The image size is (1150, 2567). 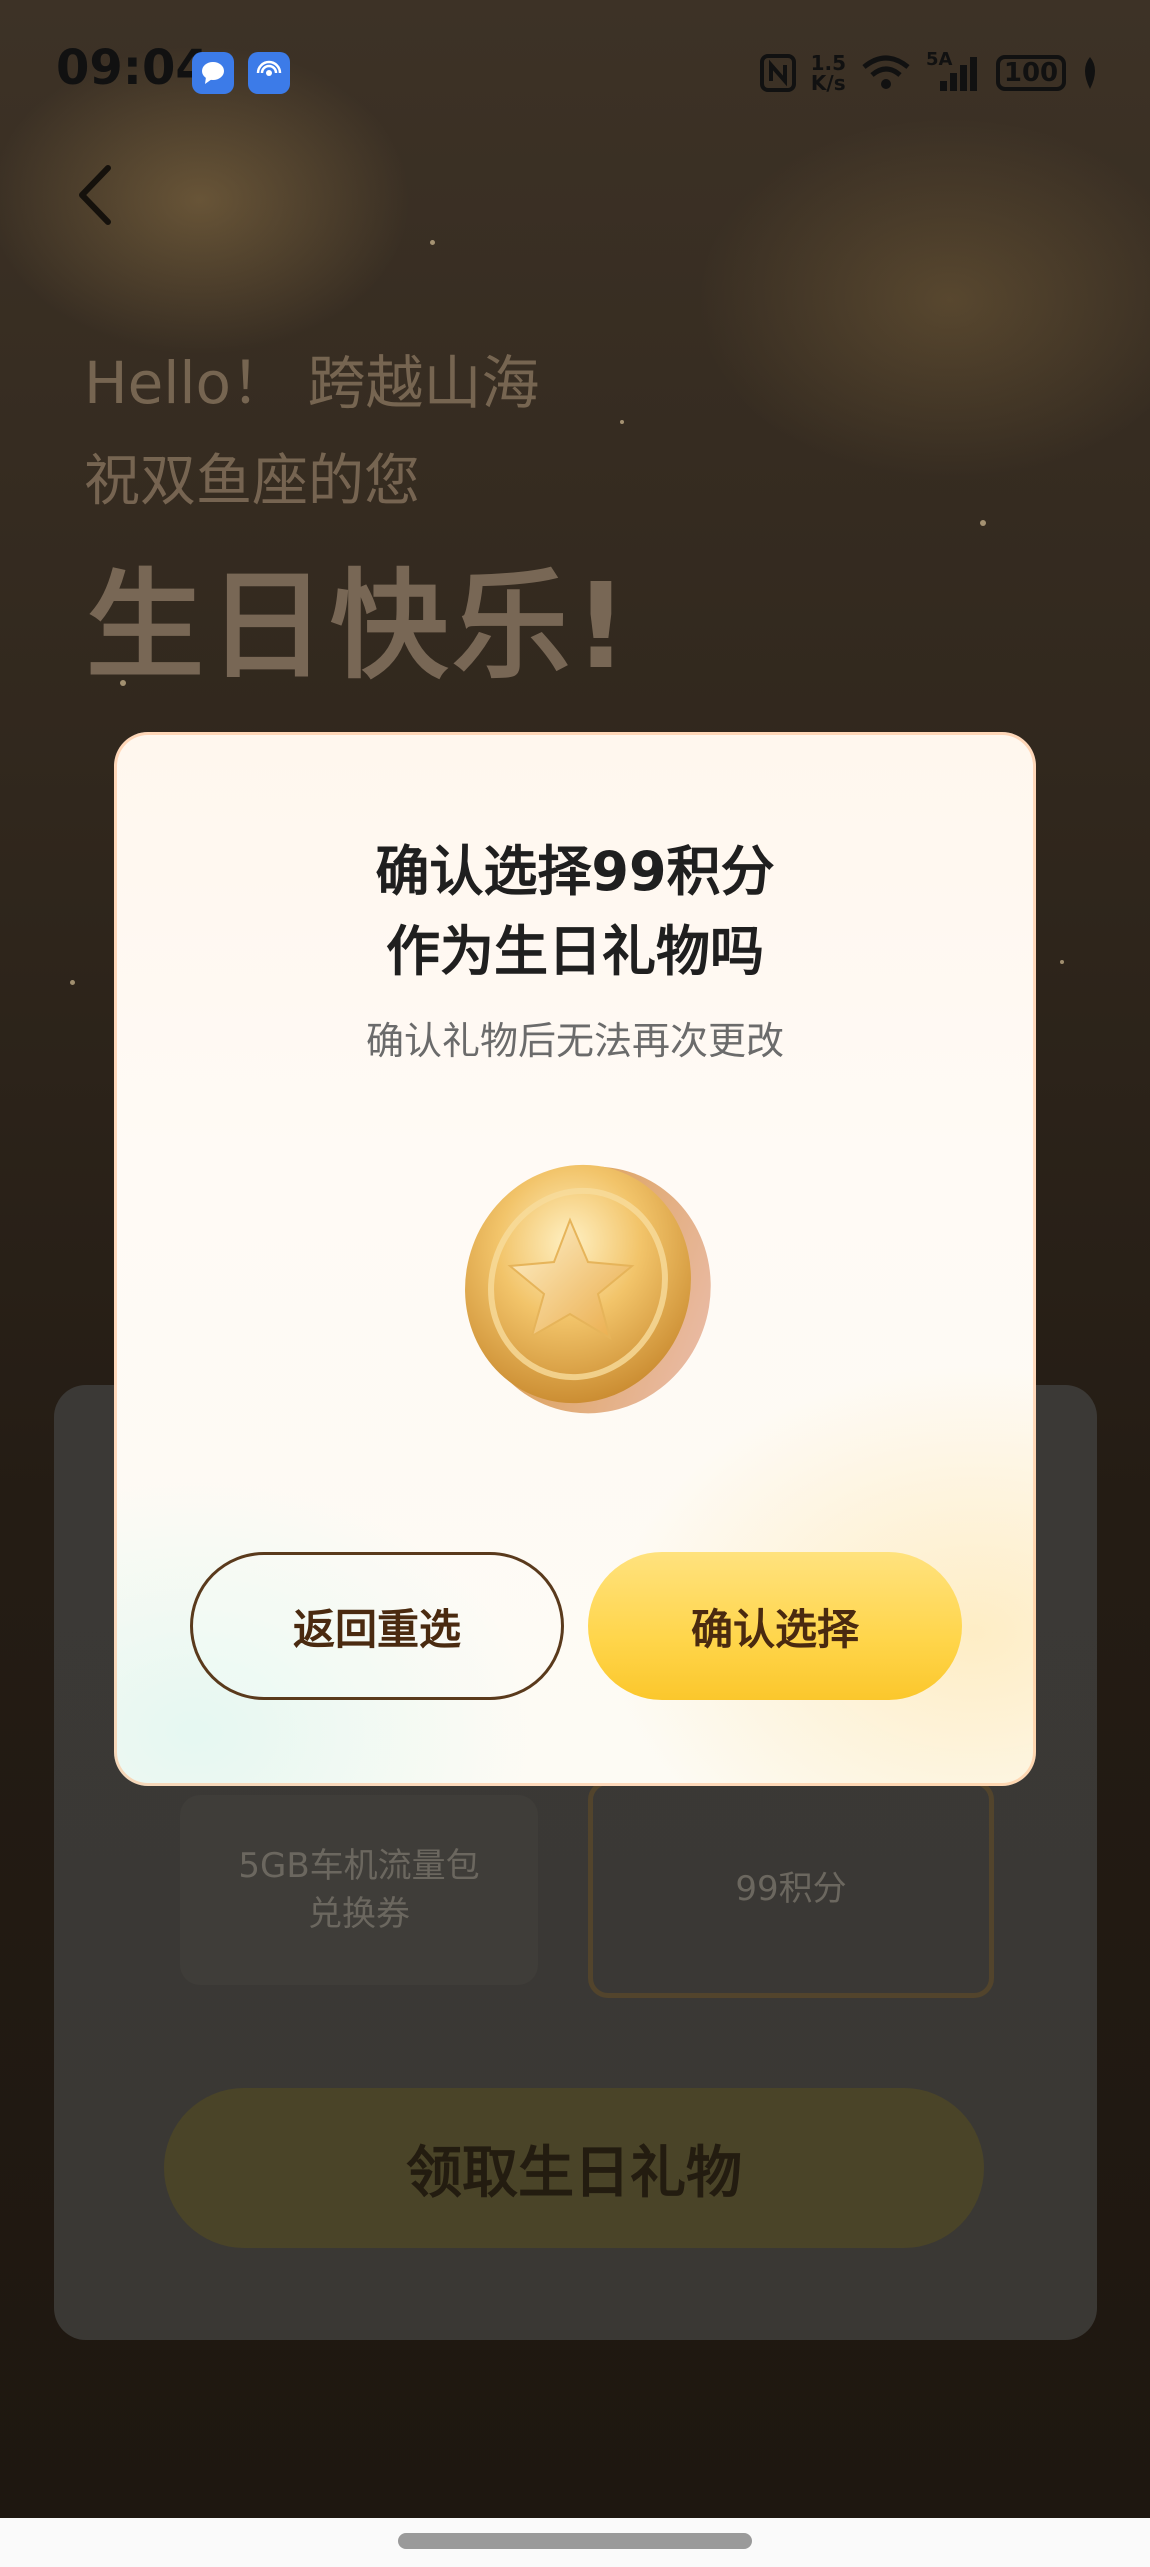 What do you see at coordinates (574, 1041) in the screenshot?
I see `dialog-subtitle: 确认礼物后无法再次更改` at bounding box center [574, 1041].